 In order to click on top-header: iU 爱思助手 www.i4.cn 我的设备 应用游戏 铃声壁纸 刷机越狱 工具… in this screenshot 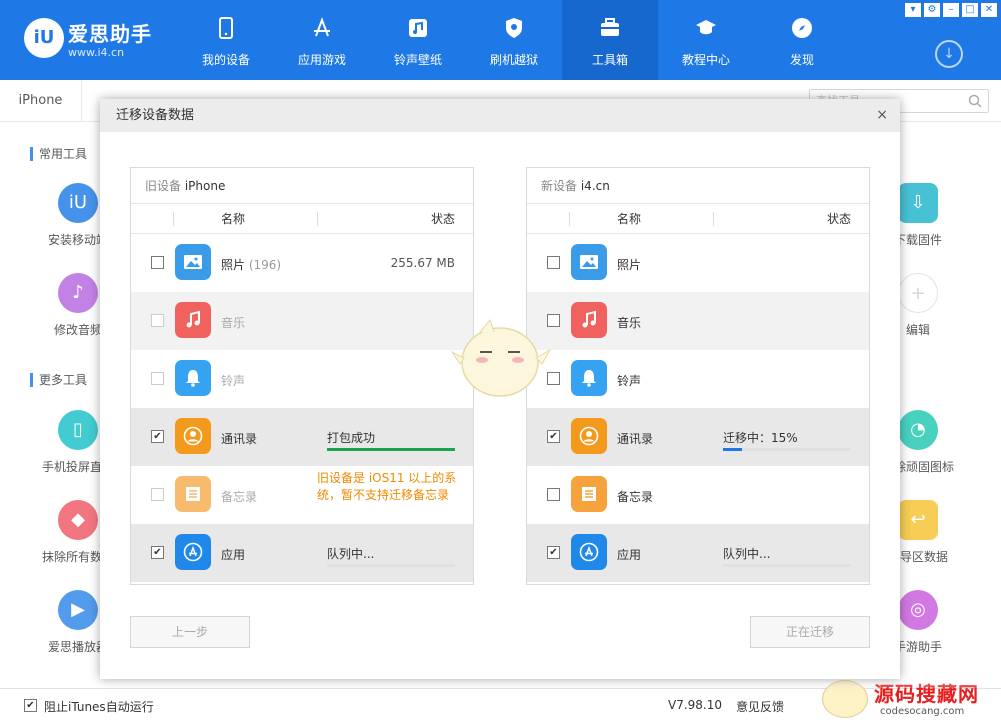, I will do `click(500, 40)`.